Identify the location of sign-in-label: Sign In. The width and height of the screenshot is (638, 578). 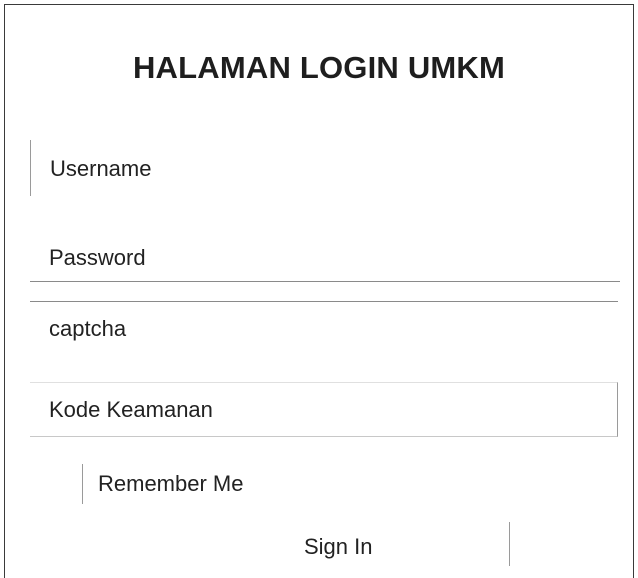
(338, 546).